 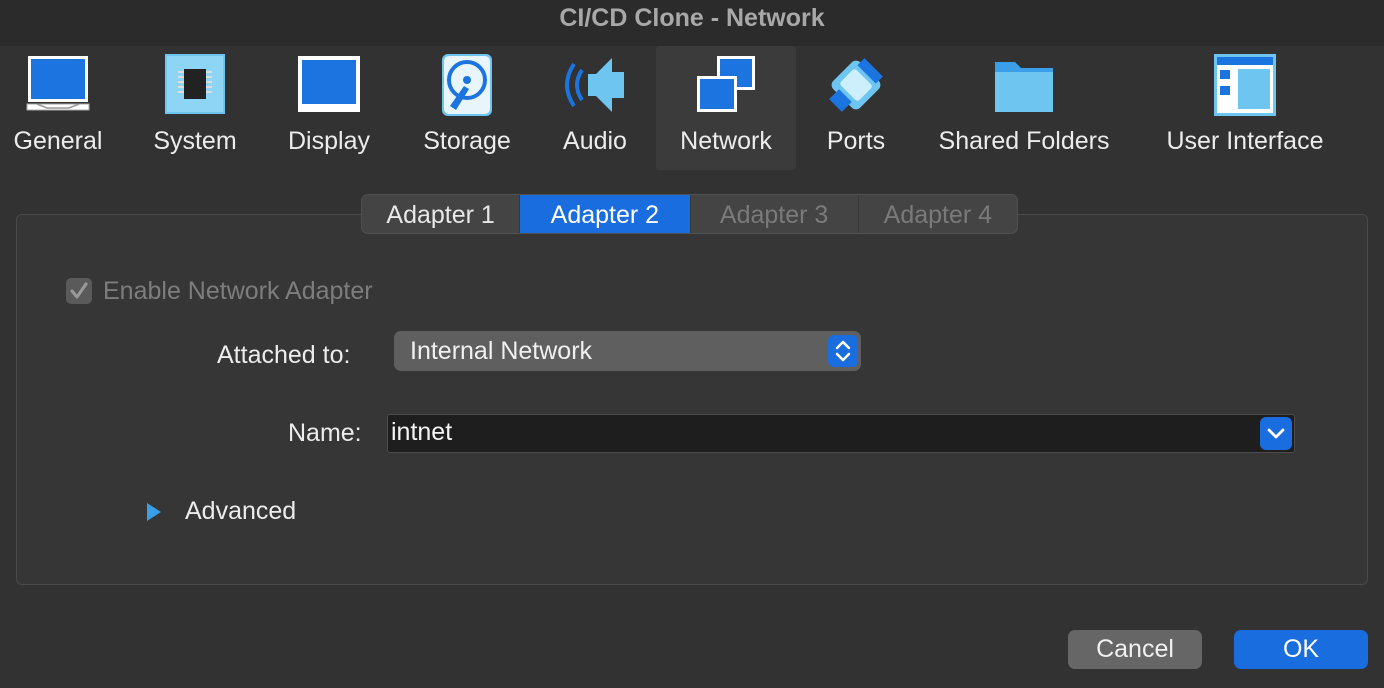 What do you see at coordinates (1024, 87) in the screenshot?
I see `folder-icon` at bounding box center [1024, 87].